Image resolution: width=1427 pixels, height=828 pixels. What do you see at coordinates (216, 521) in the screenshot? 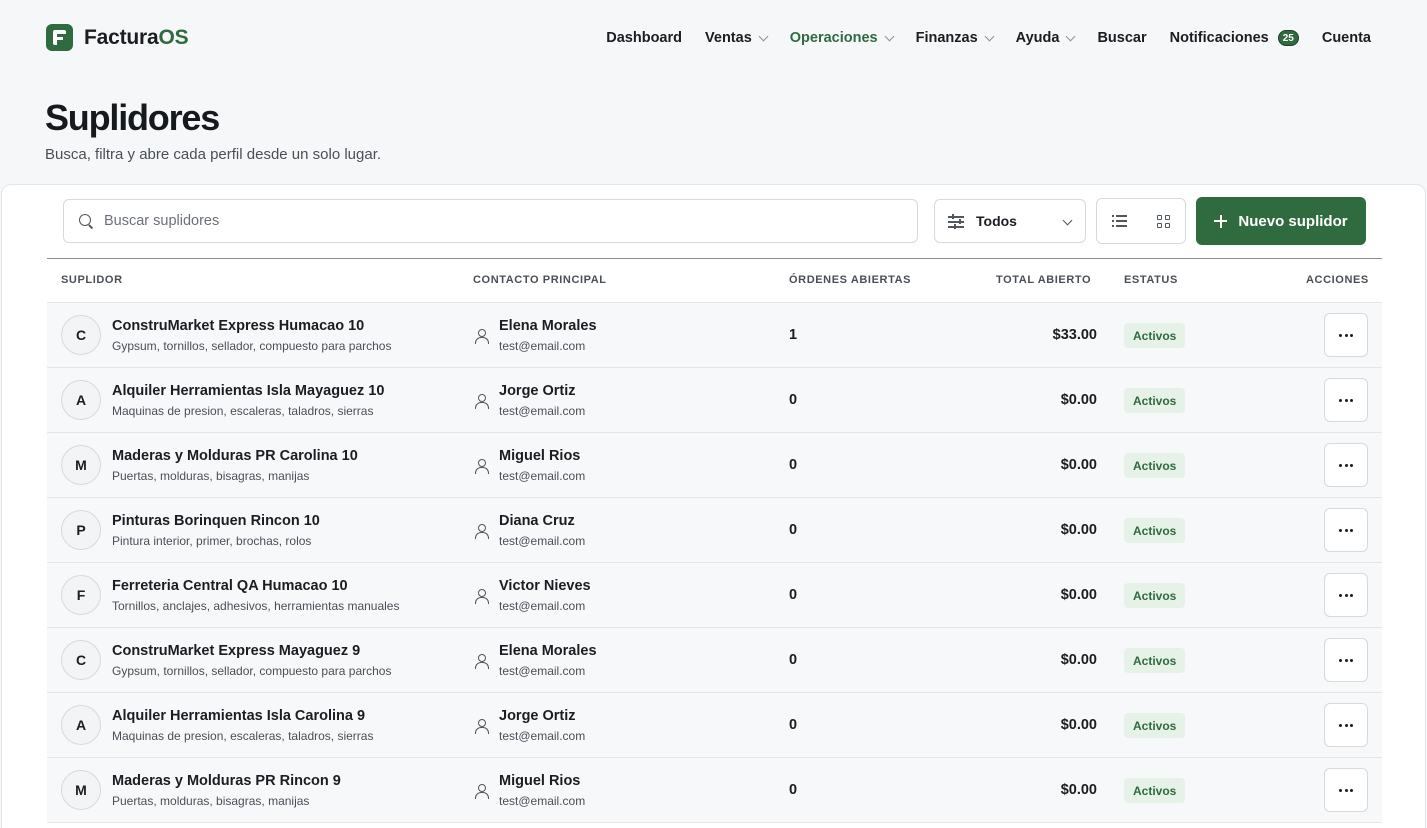
I see `supplier-name: Pinturas Borinquen Rincon 10` at bounding box center [216, 521].